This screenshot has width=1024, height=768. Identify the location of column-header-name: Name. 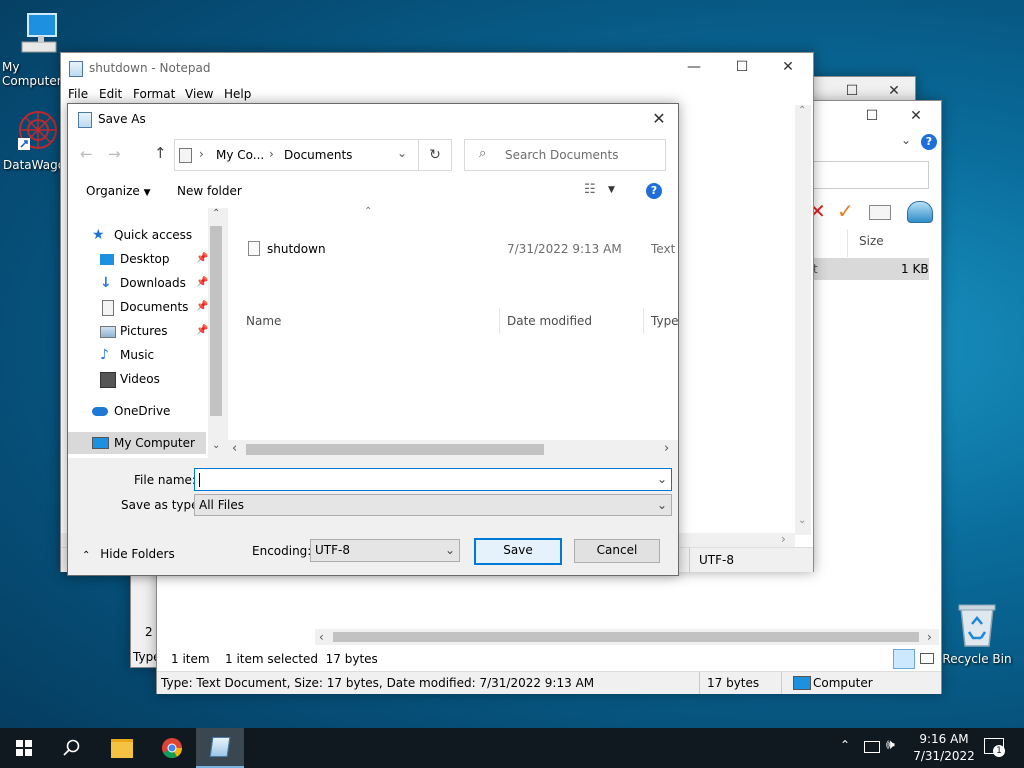
(263, 321).